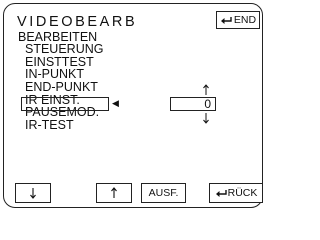 The image size is (320, 240). I want to click on selection-highlight, so click(65, 104).